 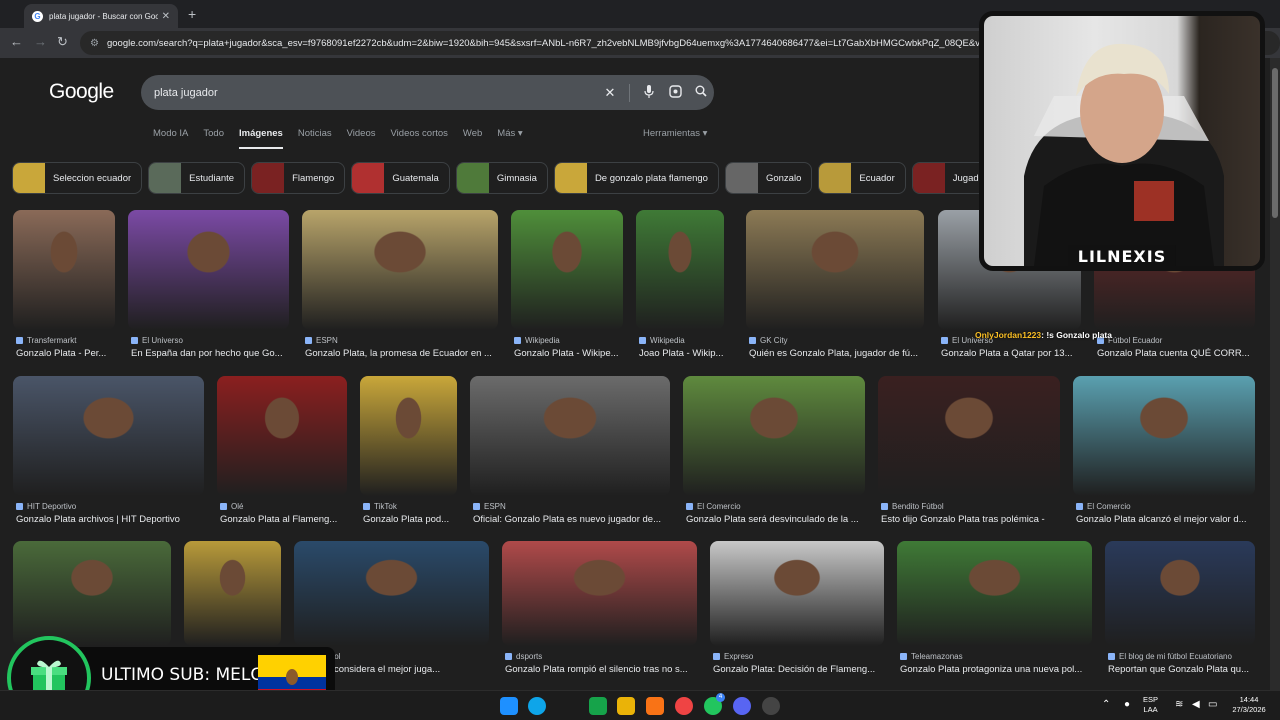 I want to click on clear-icon: ✕, so click(x=610, y=93).